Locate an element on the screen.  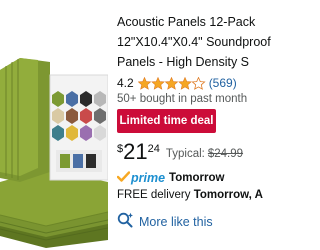
rating-row: 4.2 (569) is located at coordinates (177, 83).